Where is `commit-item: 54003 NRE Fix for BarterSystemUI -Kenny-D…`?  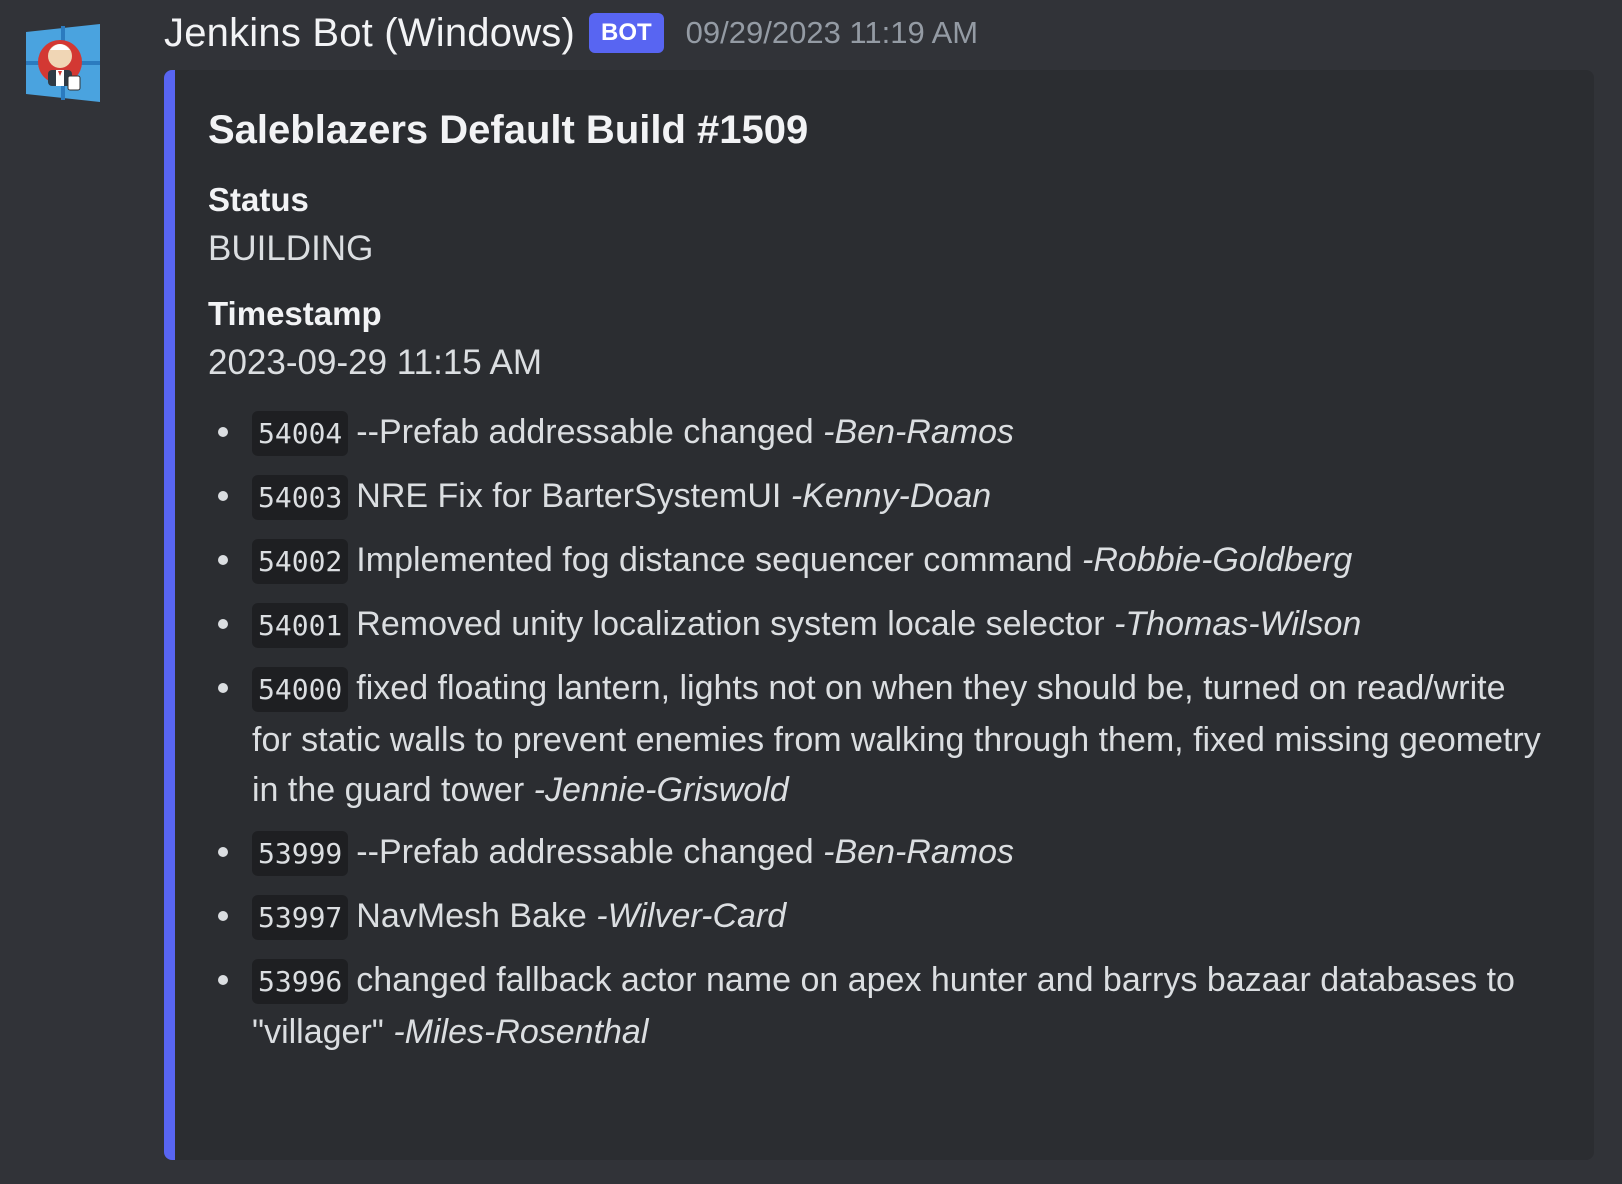
commit-item: 54003 NRE Fix for BarterSystemUI -Kenny-D… is located at coordinates (881, 497).